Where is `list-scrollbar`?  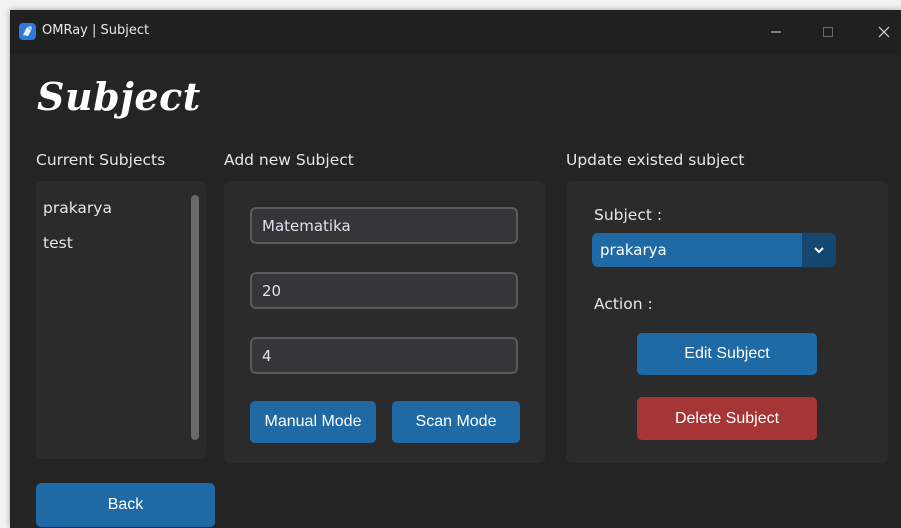
list-scrollbar is located at coordinates (195, 317).